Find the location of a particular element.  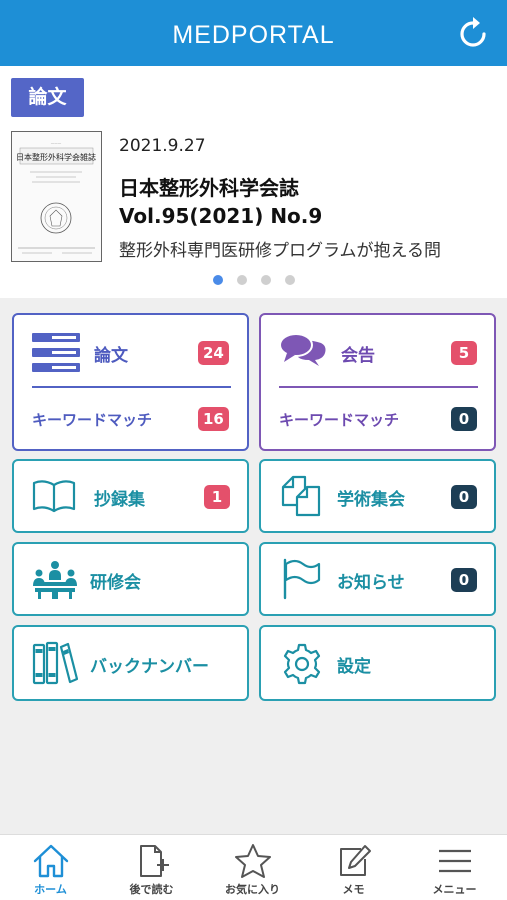

notices-count-badge: 5 is located at coordinates (464, 353).